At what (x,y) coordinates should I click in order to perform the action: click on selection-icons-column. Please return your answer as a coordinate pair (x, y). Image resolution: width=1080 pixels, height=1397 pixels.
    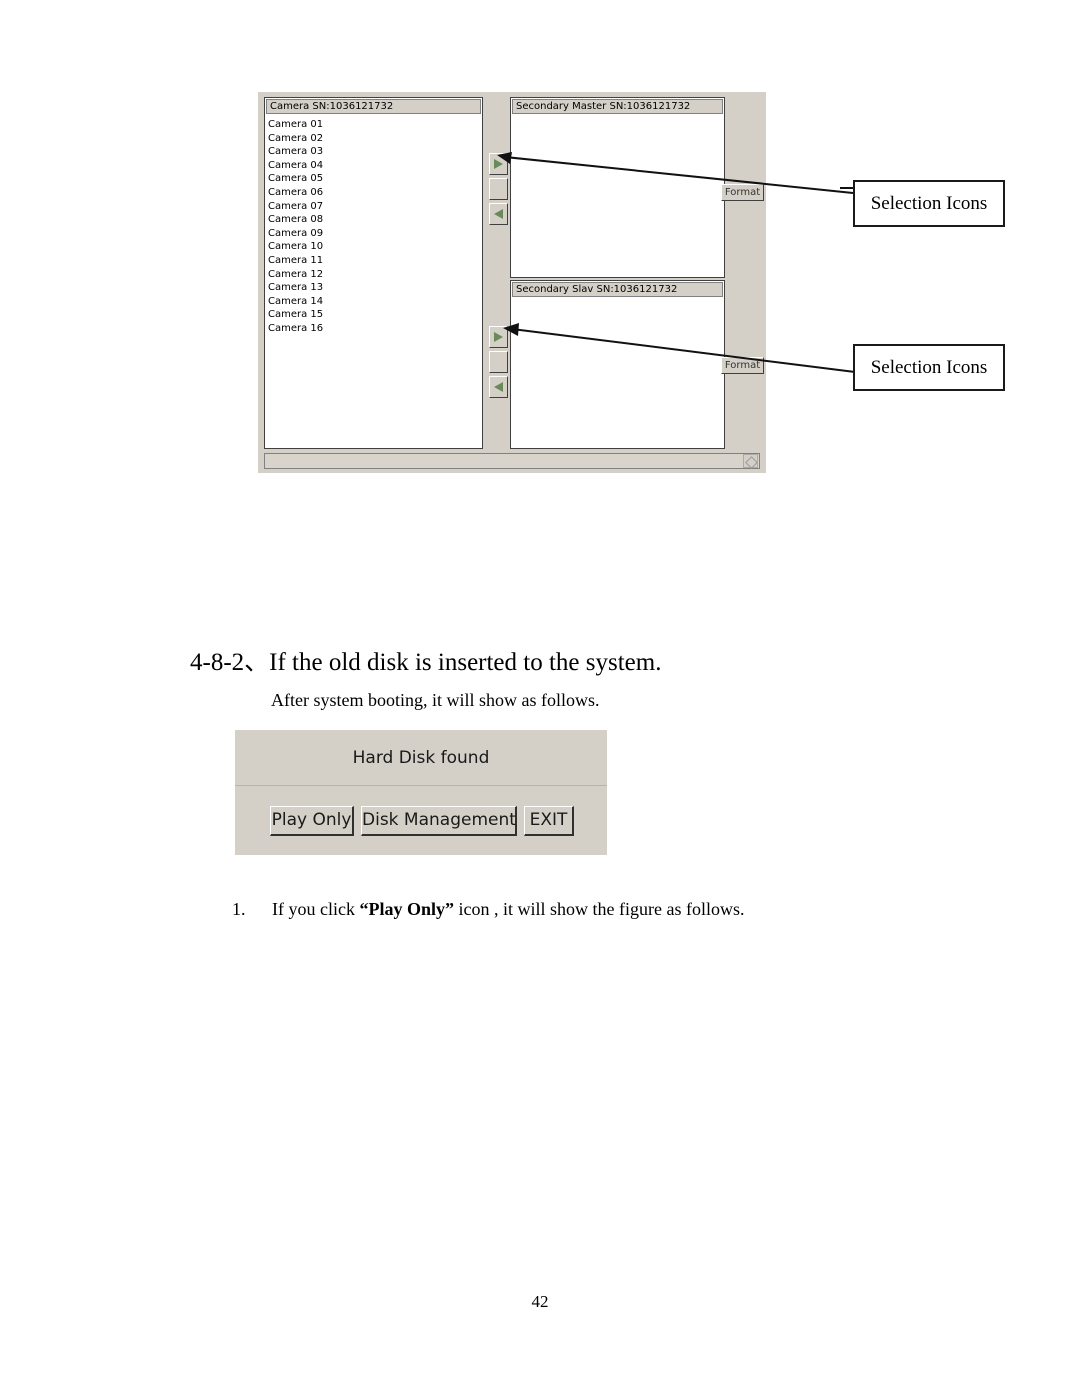
    Looking at the image, I should click on (498, 273).